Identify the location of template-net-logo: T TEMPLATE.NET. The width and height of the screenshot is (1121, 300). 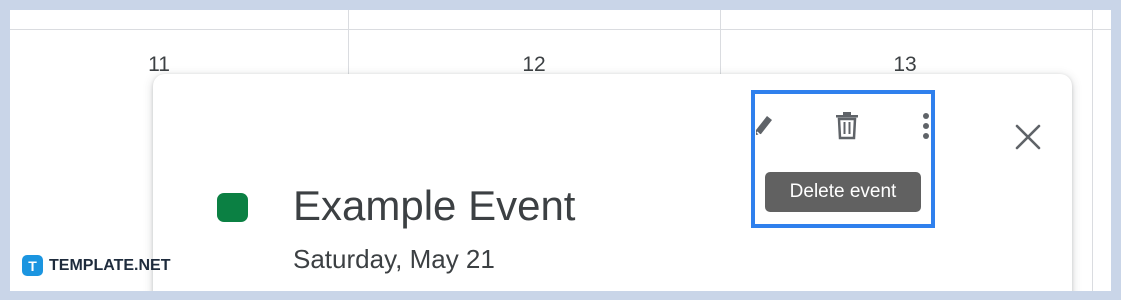
(96, 265).